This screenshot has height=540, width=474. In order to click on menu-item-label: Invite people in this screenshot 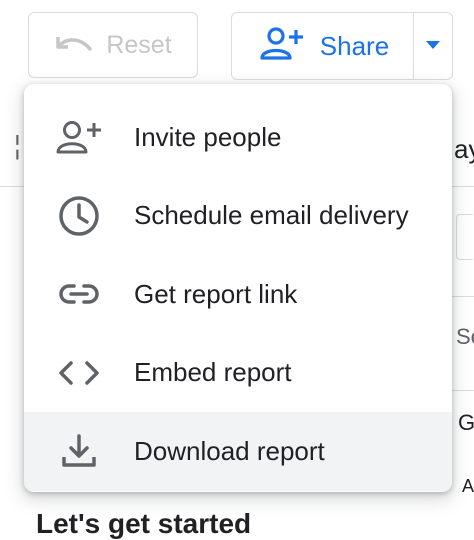, I will do `click(208, 136)`.